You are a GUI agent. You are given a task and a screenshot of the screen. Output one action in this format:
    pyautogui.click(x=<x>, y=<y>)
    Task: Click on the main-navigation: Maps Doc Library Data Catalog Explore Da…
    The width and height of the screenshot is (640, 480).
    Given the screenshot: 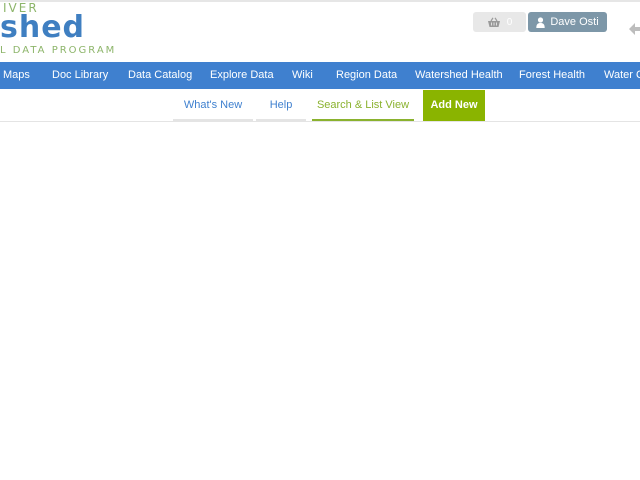 What is the action you would take?
    pyautogui.click(x=320, y=75)
    